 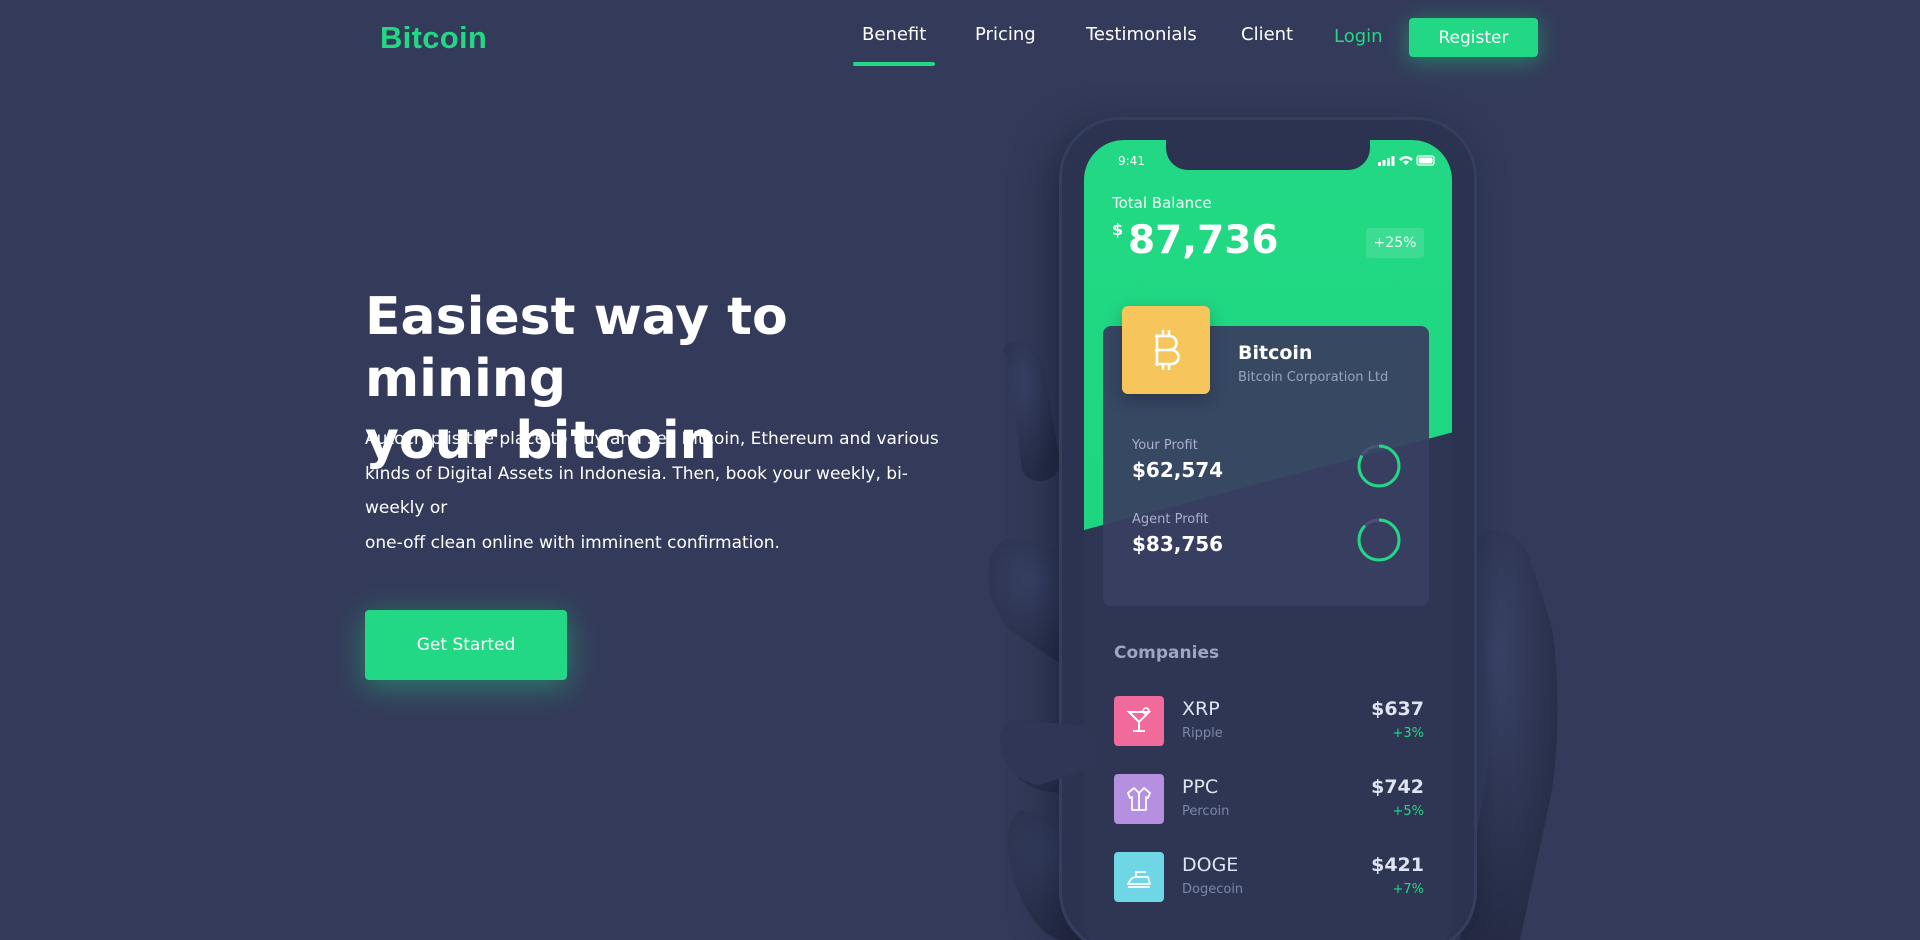 I want to click on agent-profit-label: Agent Profit, so click(x=1170, y=519).